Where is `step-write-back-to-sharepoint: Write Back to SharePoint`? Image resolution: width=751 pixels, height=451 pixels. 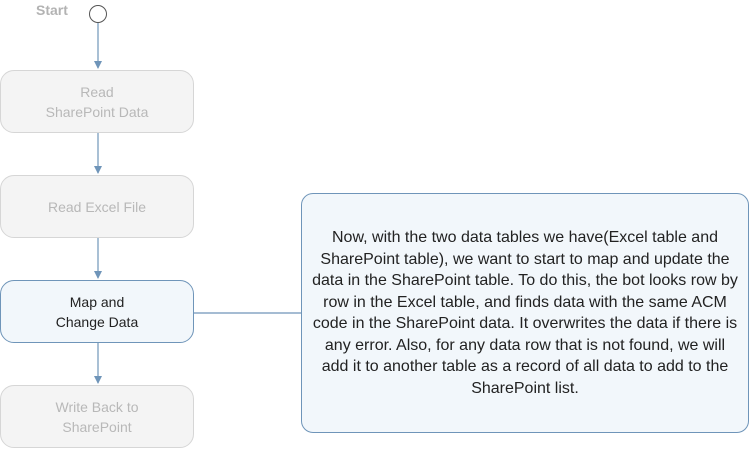
step-write-back-to-sharepoint: Write Back to SharePoint is located at coordinates (97, 416).